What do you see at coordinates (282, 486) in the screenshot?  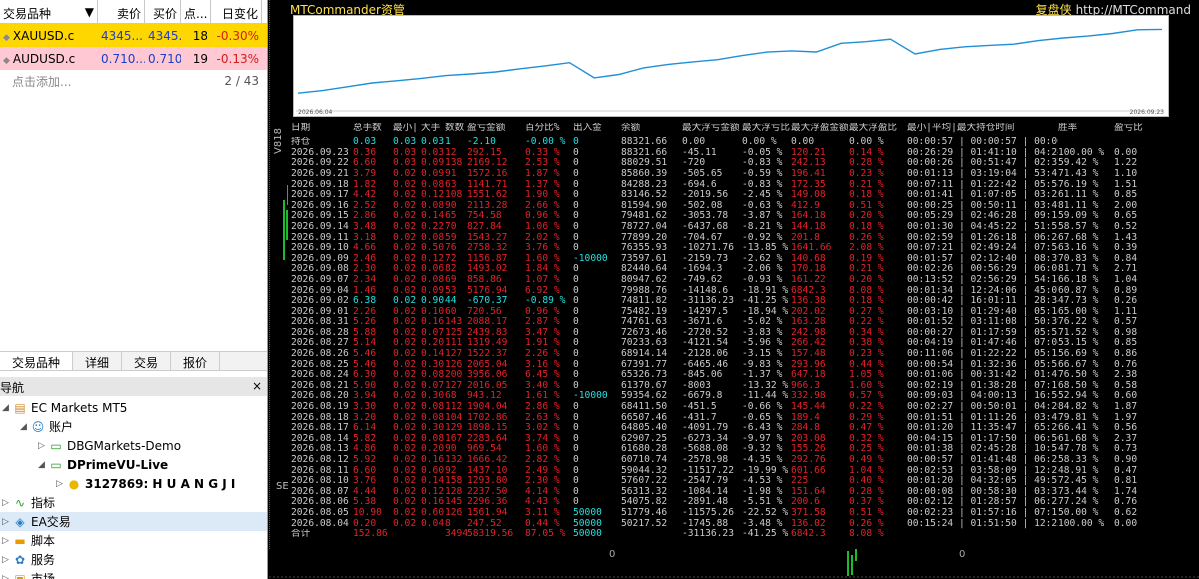 I see `chart-label-se: SE` at bounding box center [282, 486].